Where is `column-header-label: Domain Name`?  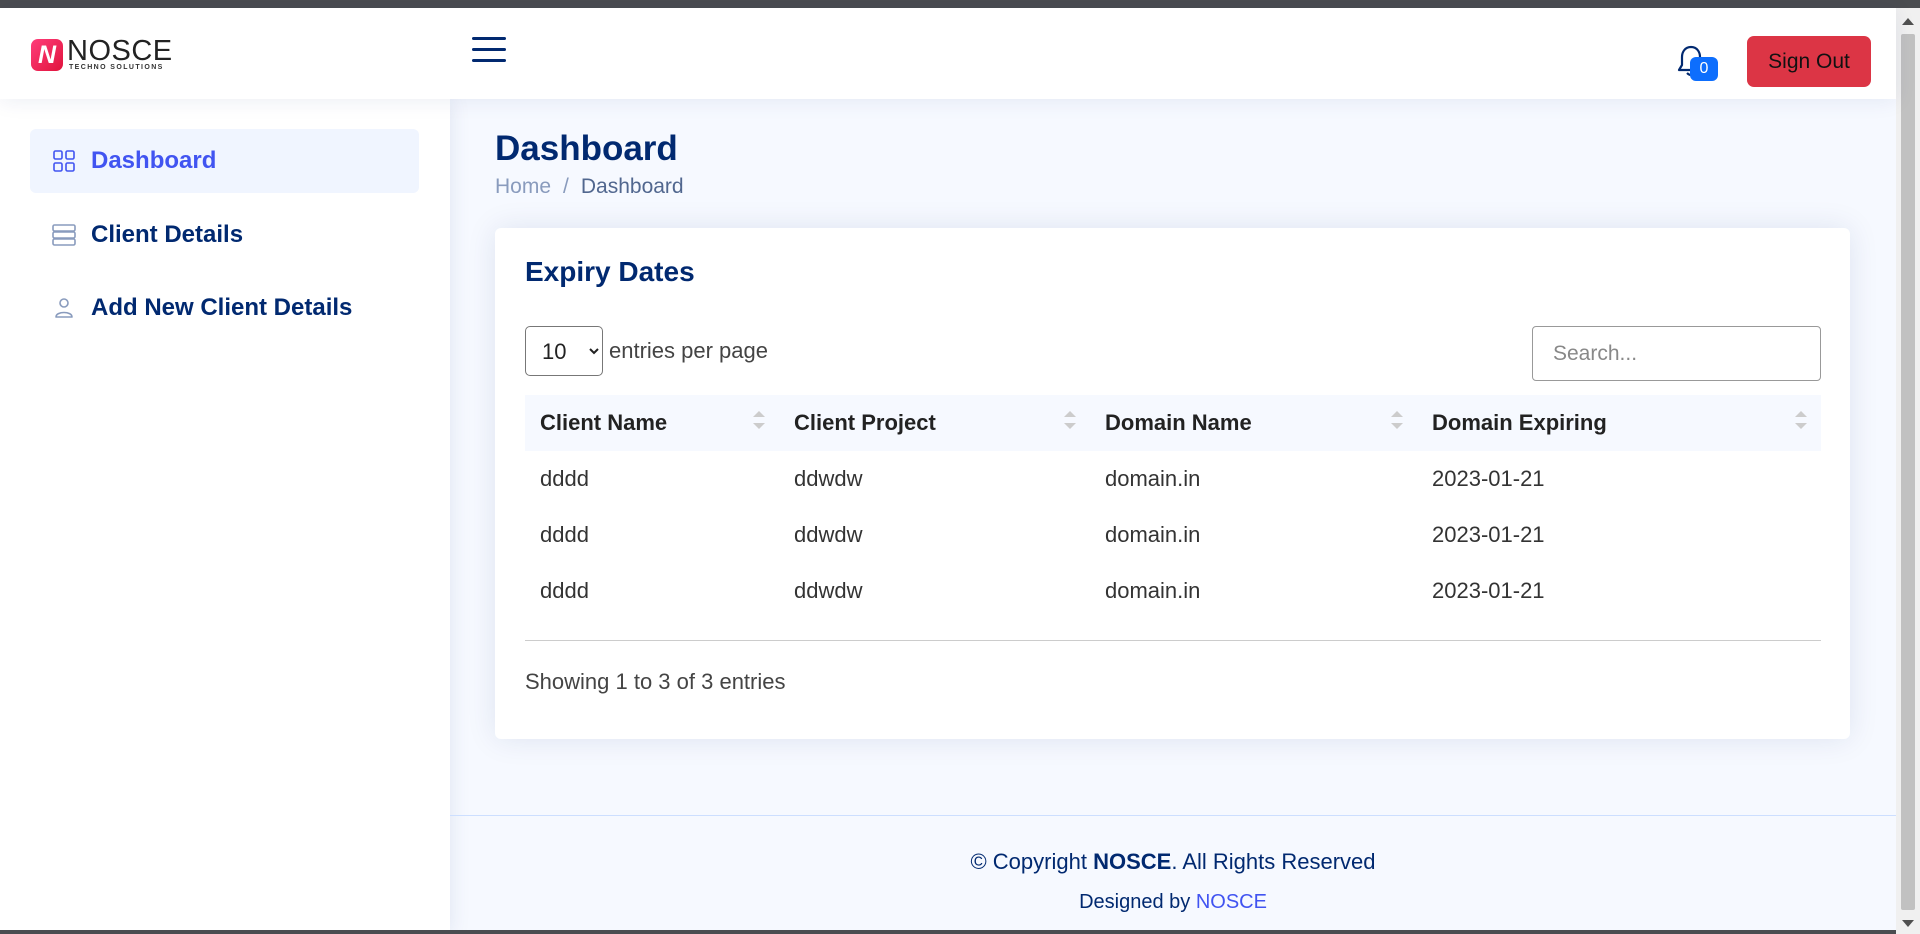
column-header-label: Domain Name is located at coordinates (1178, 422).